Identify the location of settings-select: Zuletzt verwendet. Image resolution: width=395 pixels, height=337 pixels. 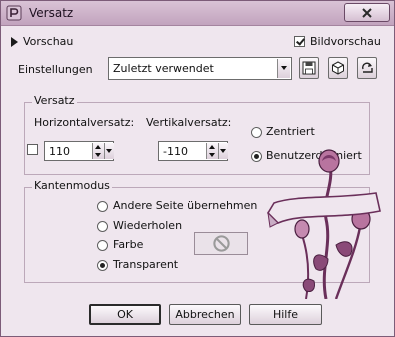
(200, 68).